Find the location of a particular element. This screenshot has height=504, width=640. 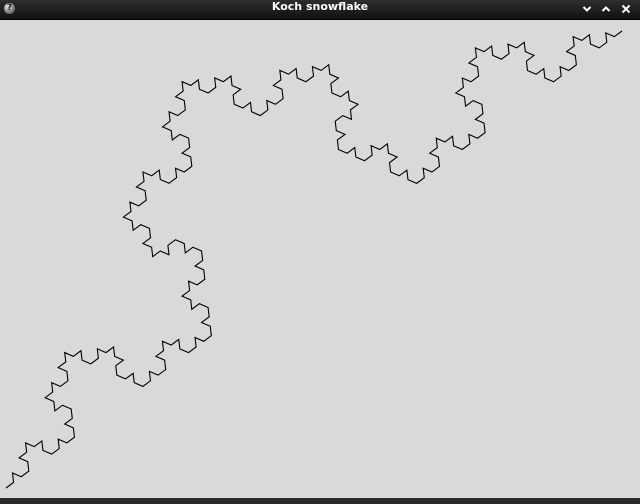

close-icon is located at coordinates (626, 9).